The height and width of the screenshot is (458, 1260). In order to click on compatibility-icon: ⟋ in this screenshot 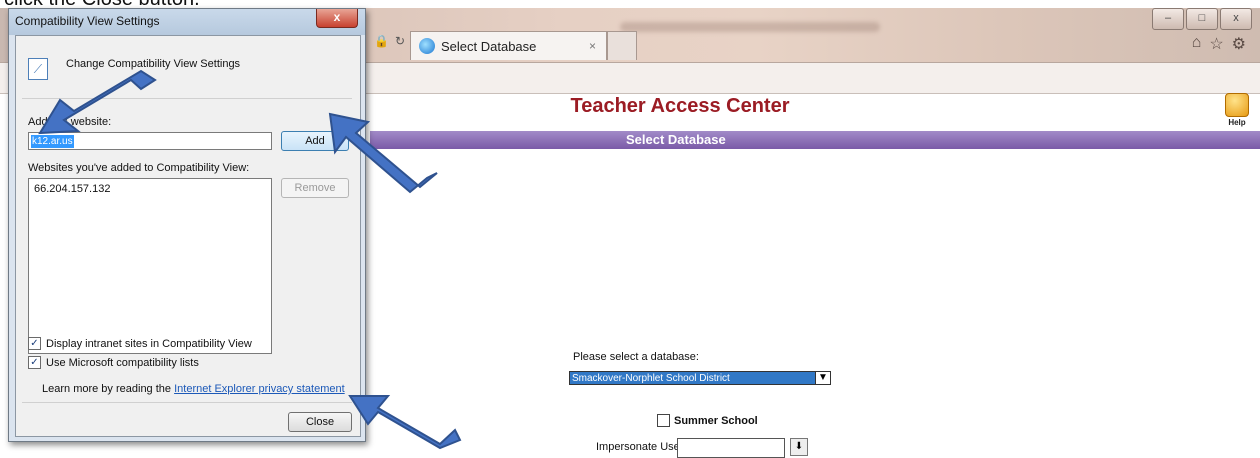, I will do `click(38, 69)`.